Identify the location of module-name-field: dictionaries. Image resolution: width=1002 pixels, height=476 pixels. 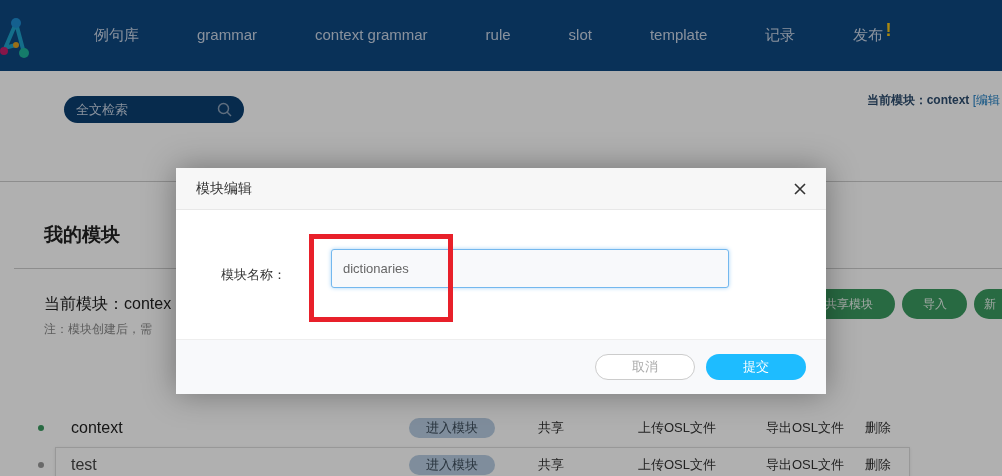
(530, 268).